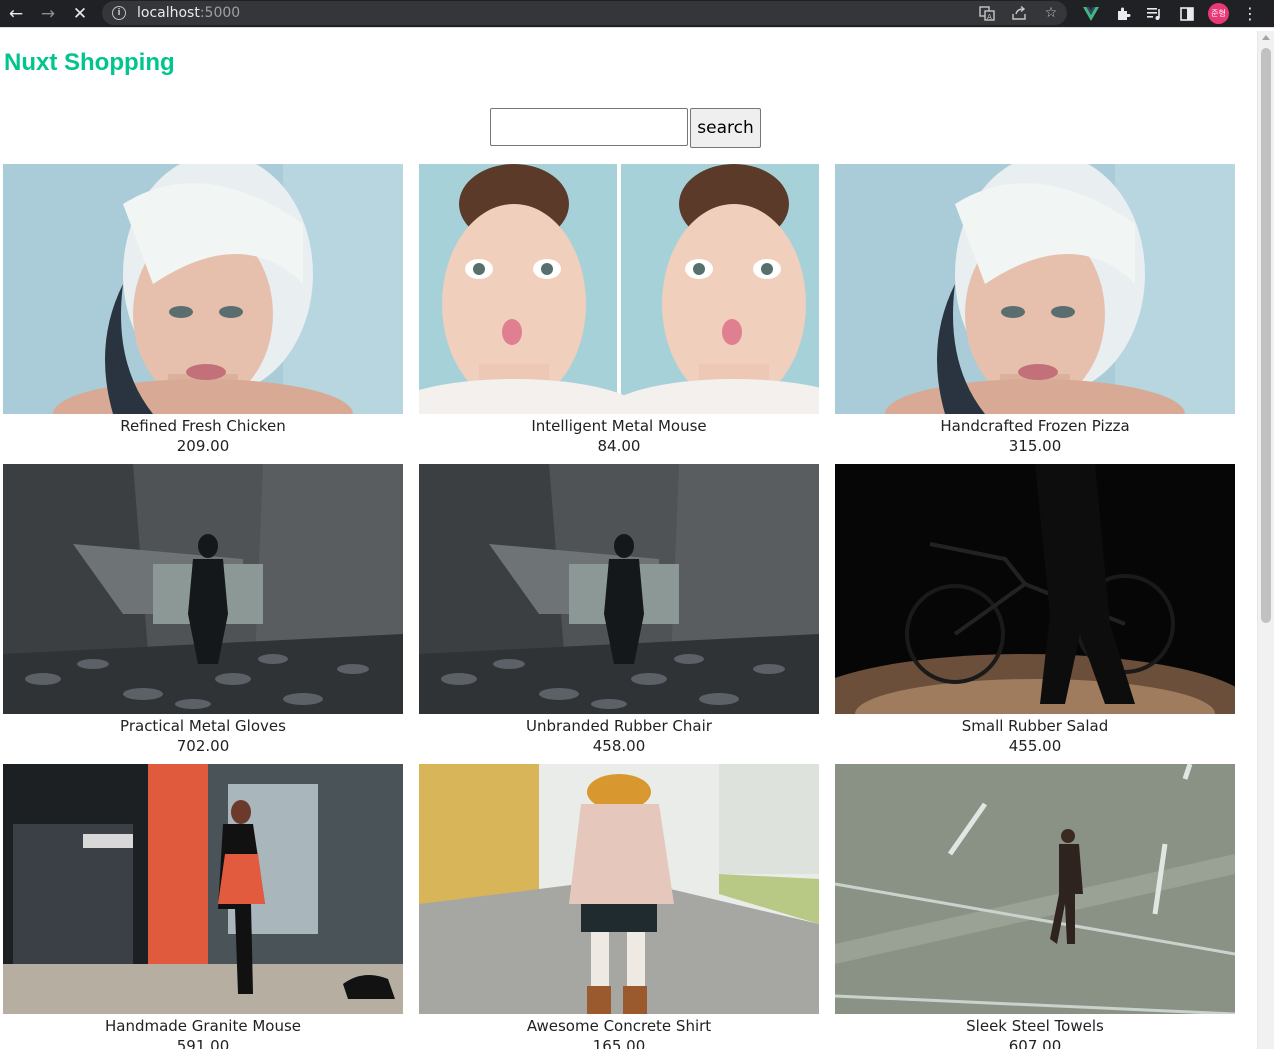 This screenshot has width=1274, height=1049. Describe the element at coordinates (203, 746) in the screenshot. I see `product-price: 702.00` at that location.